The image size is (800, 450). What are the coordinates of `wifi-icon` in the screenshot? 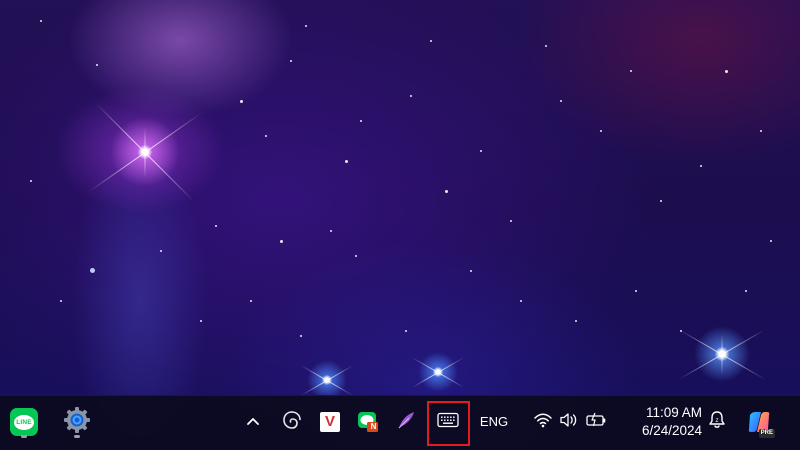 It's located at (543, 422).